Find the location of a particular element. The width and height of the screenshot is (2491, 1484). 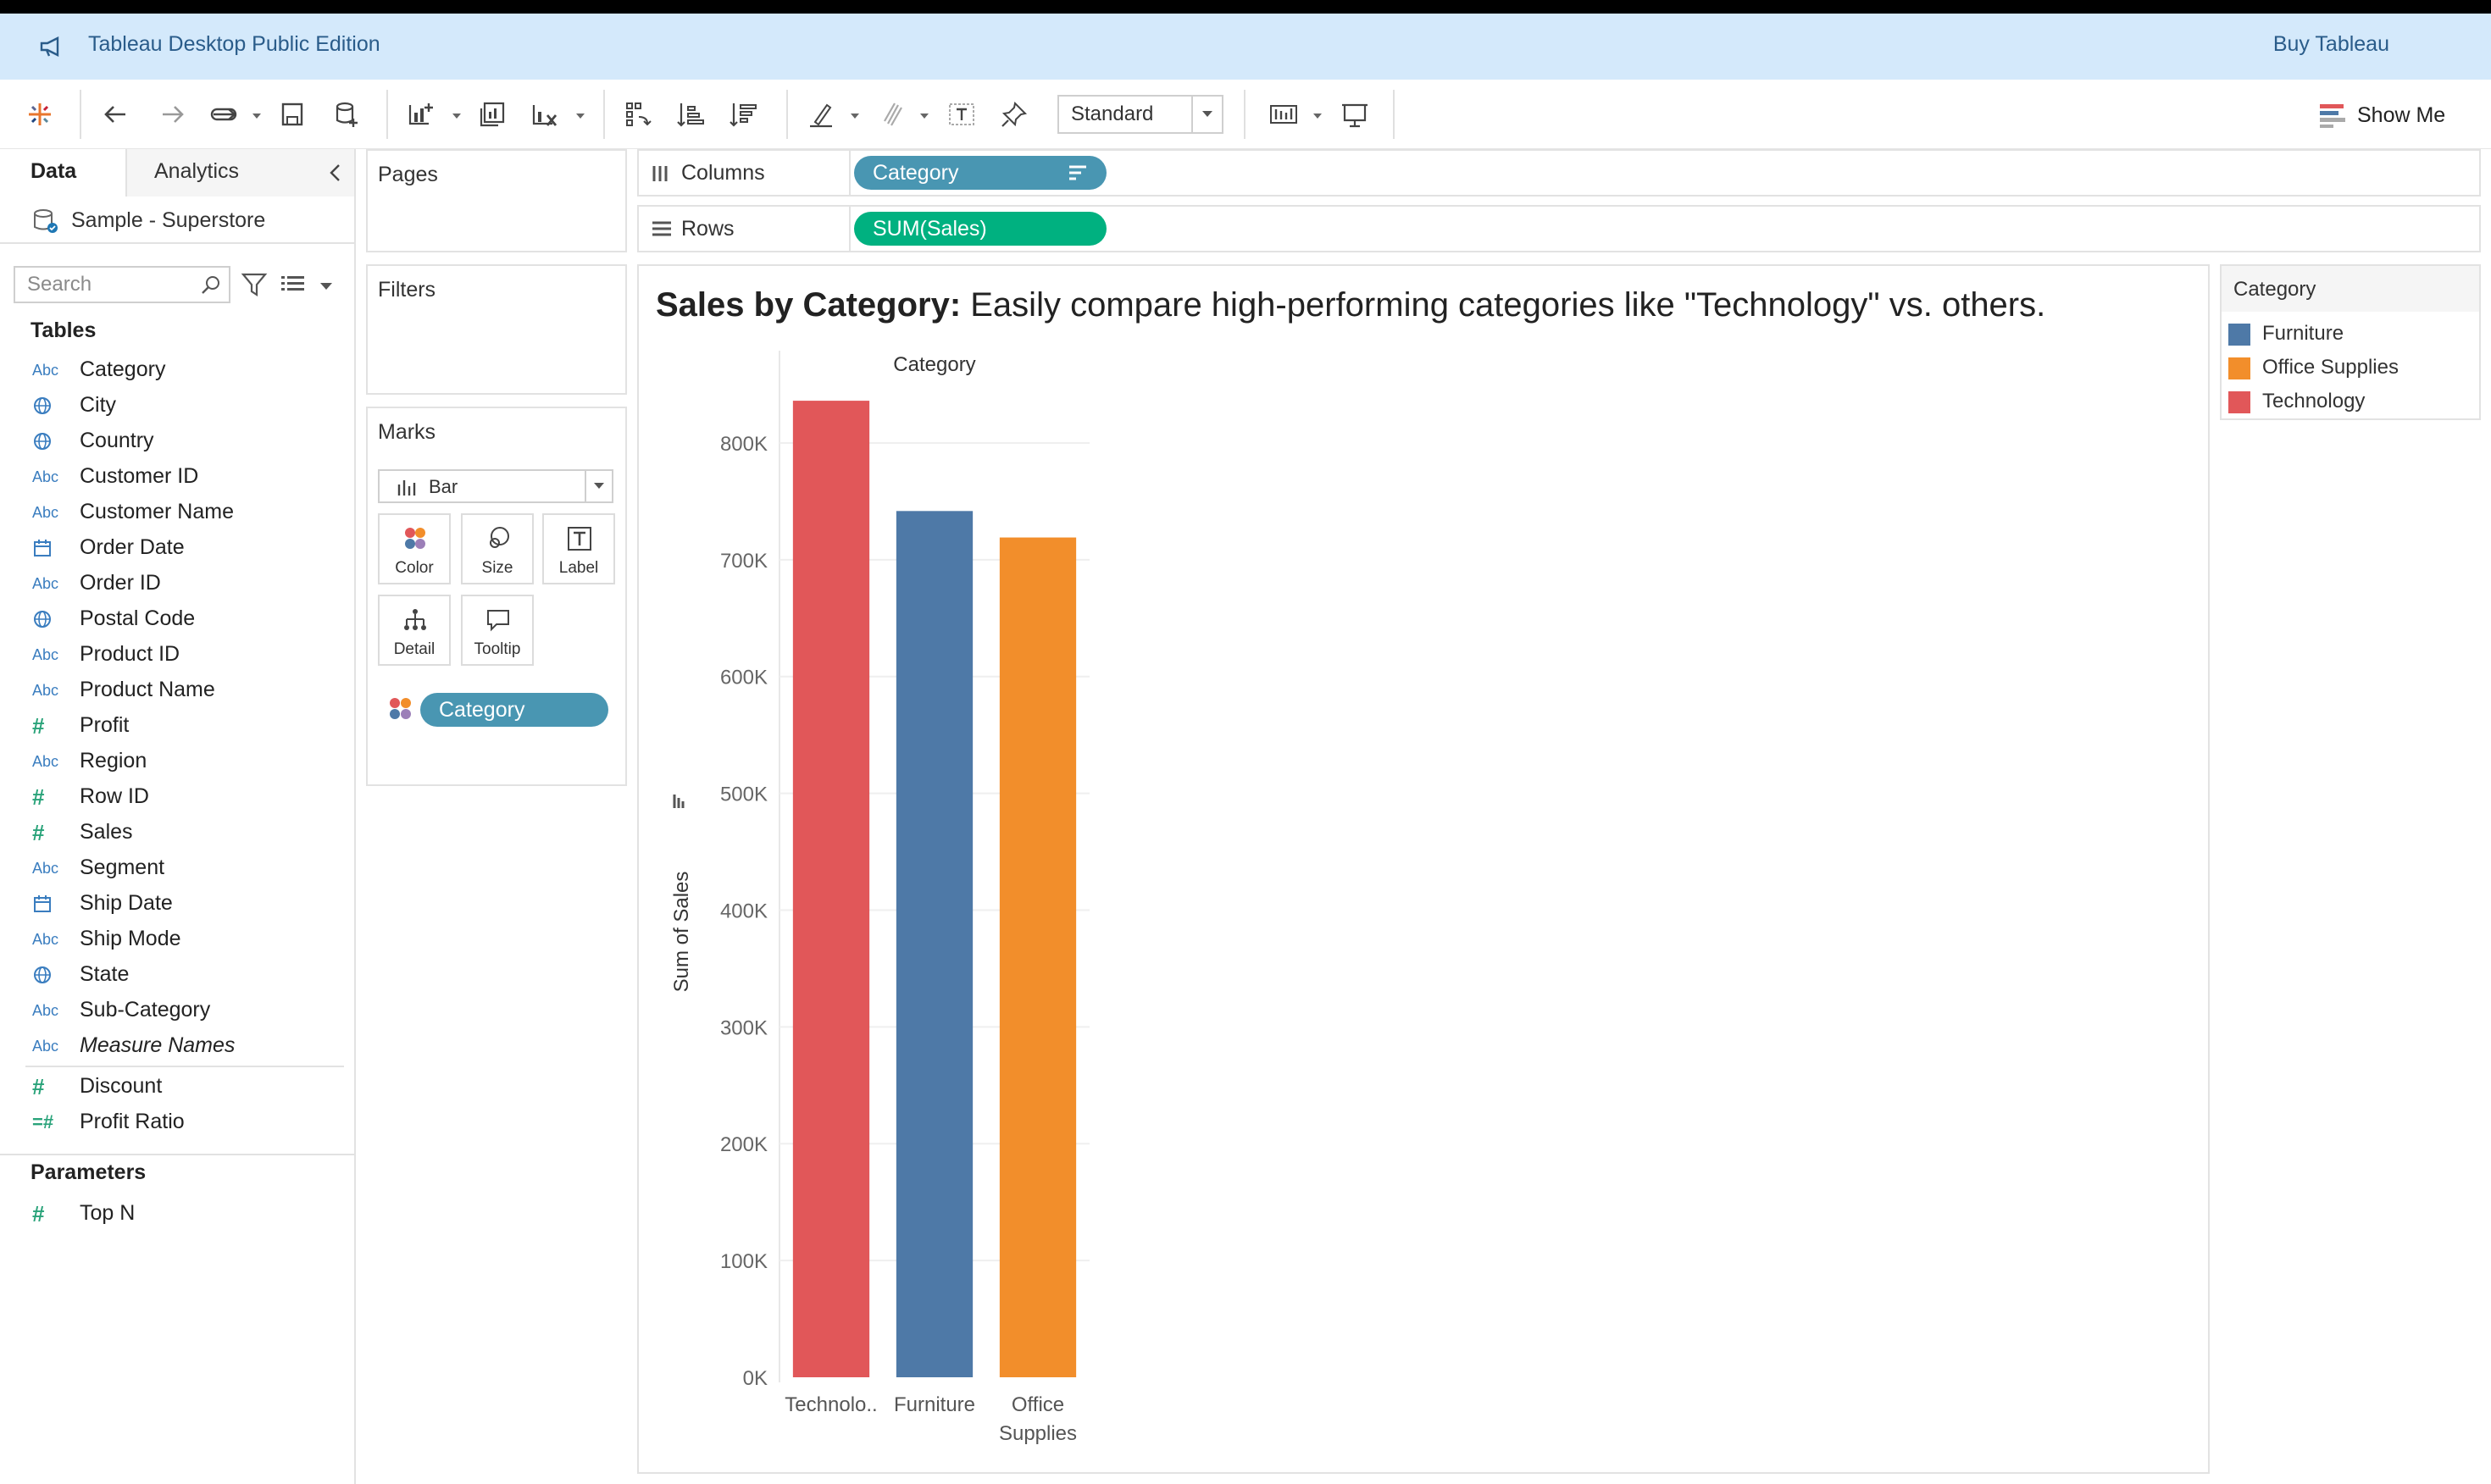

globe-icon is located at coordinates (43, 974).